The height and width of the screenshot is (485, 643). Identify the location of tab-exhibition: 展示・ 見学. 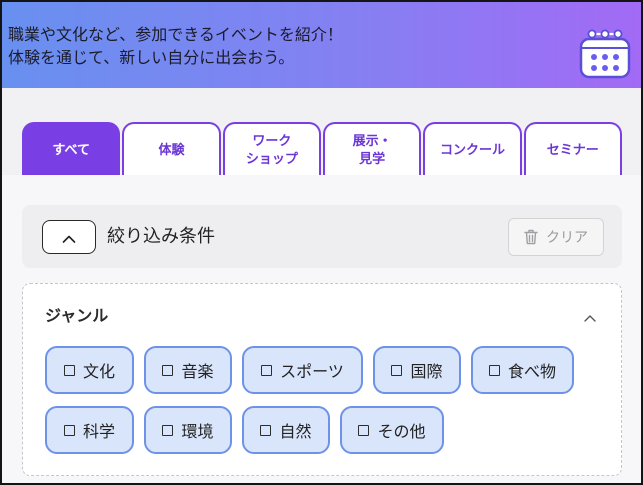
(372, 148).